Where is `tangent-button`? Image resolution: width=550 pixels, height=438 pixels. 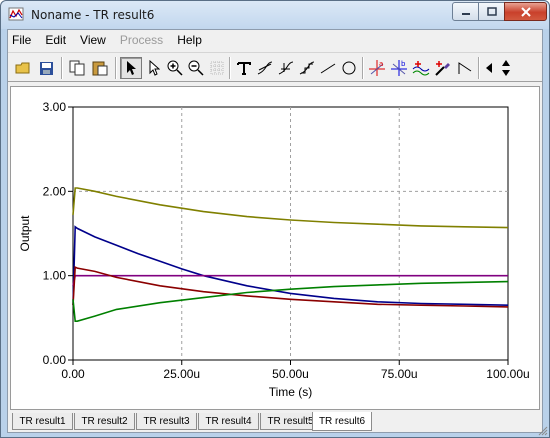 tangent-button is located at coordinates (265, 68).